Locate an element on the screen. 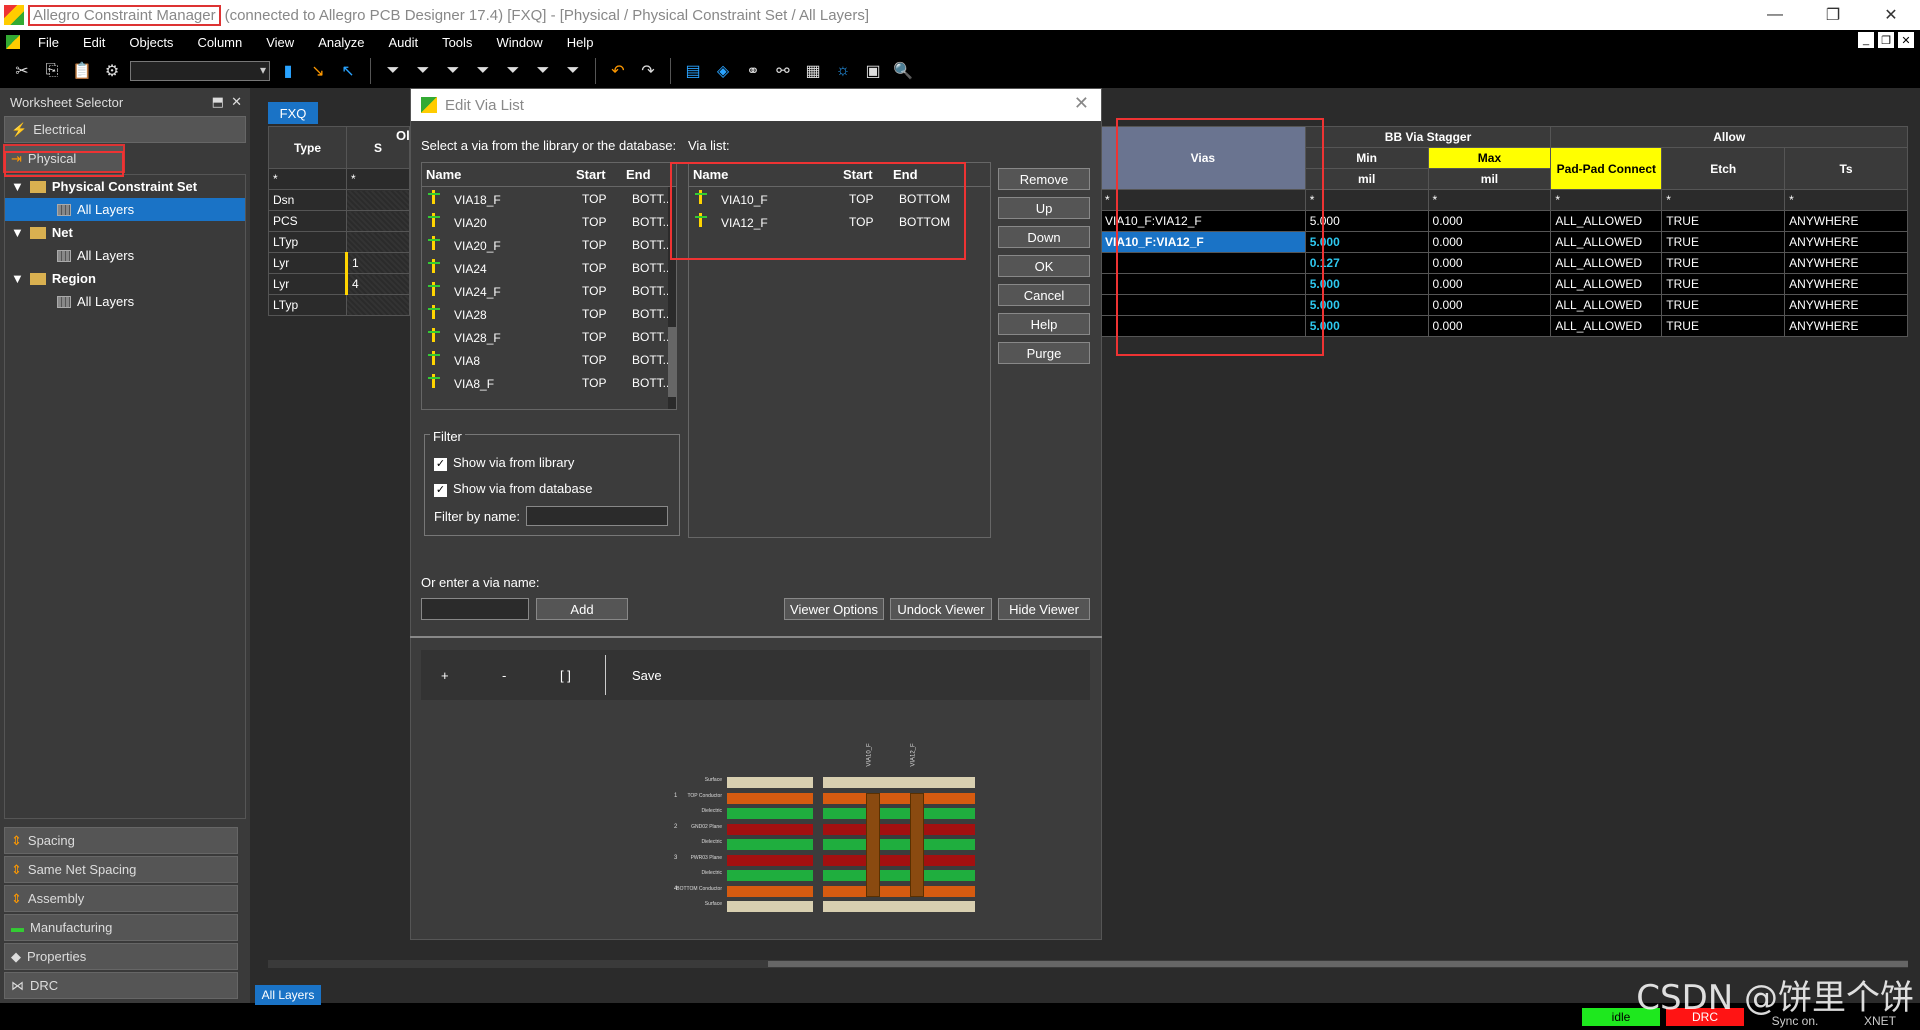 Image resolution: width=1920 pixels, height=1030 pixels. list-item: VIA12_F TOP BOTTOM is located at coordinates (839, 221).